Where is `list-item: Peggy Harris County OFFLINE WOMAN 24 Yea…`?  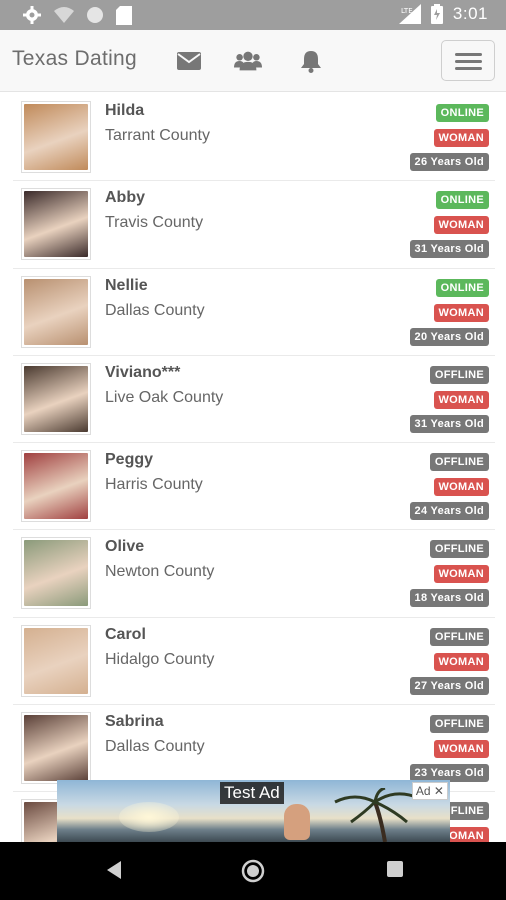 list-item: Peggy Harris County OFFLINE WOMAN 24 Yea… is located at coordinates (254, 487).